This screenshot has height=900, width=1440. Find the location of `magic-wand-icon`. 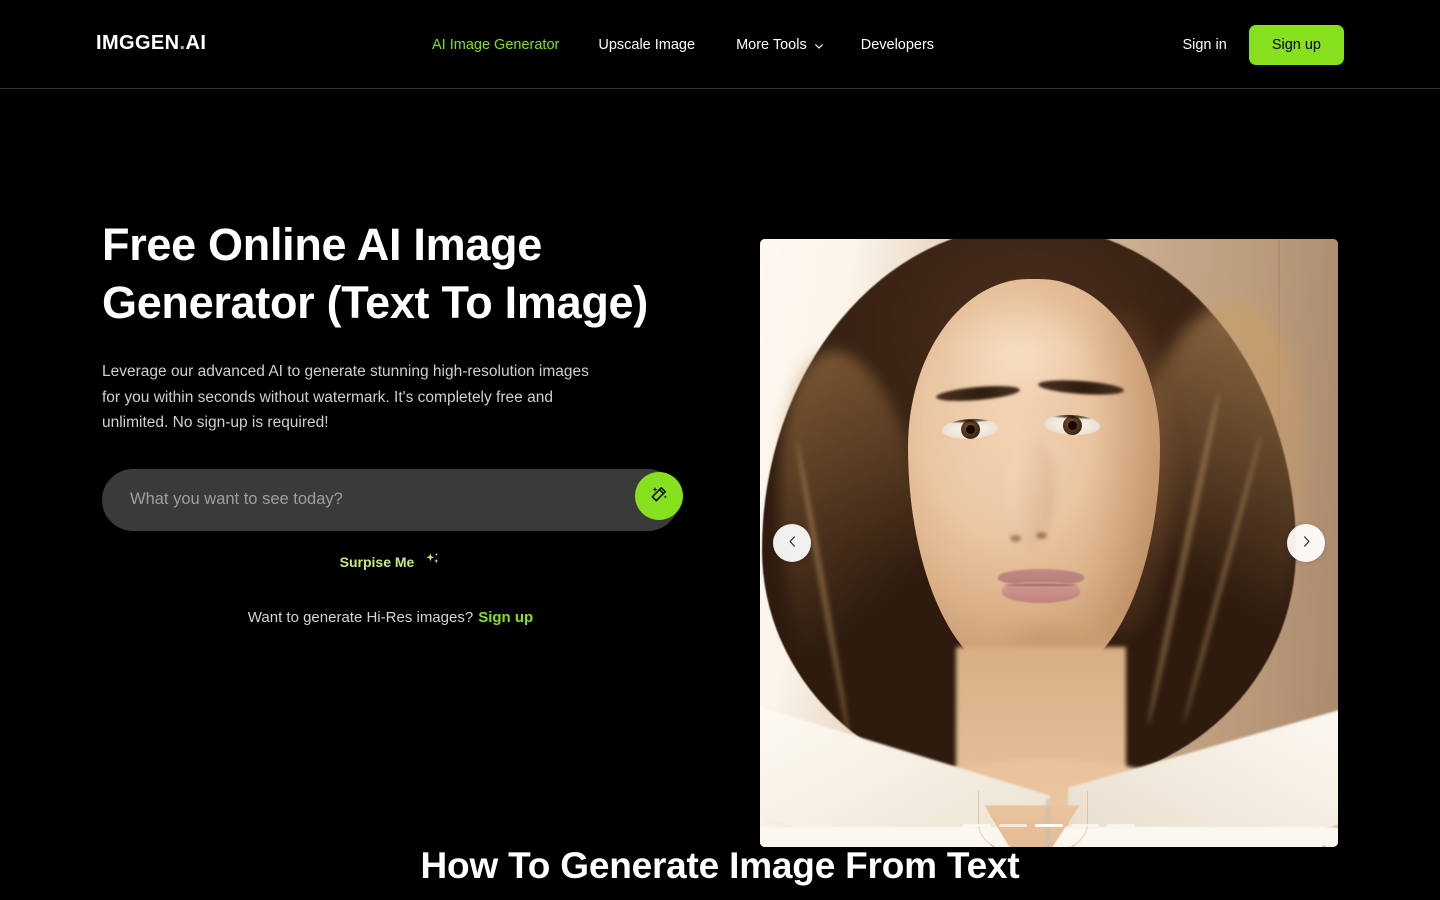

magic-wand-icon is located at coordinates (659, 495).